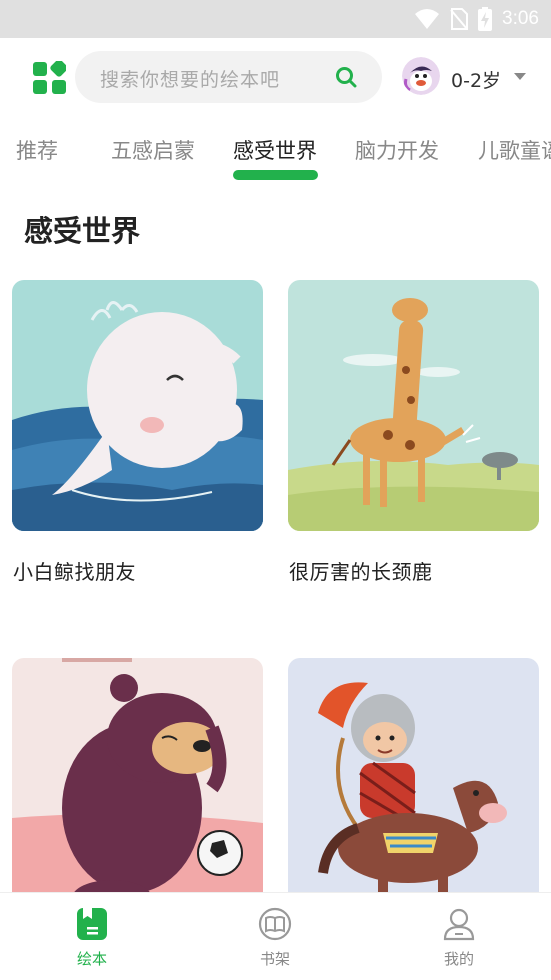 The width and height of the screenshot is (551, 980). Describe the element at coordinates (275, 175) in the screenshot. I see `active-tab-indicator` at that location.